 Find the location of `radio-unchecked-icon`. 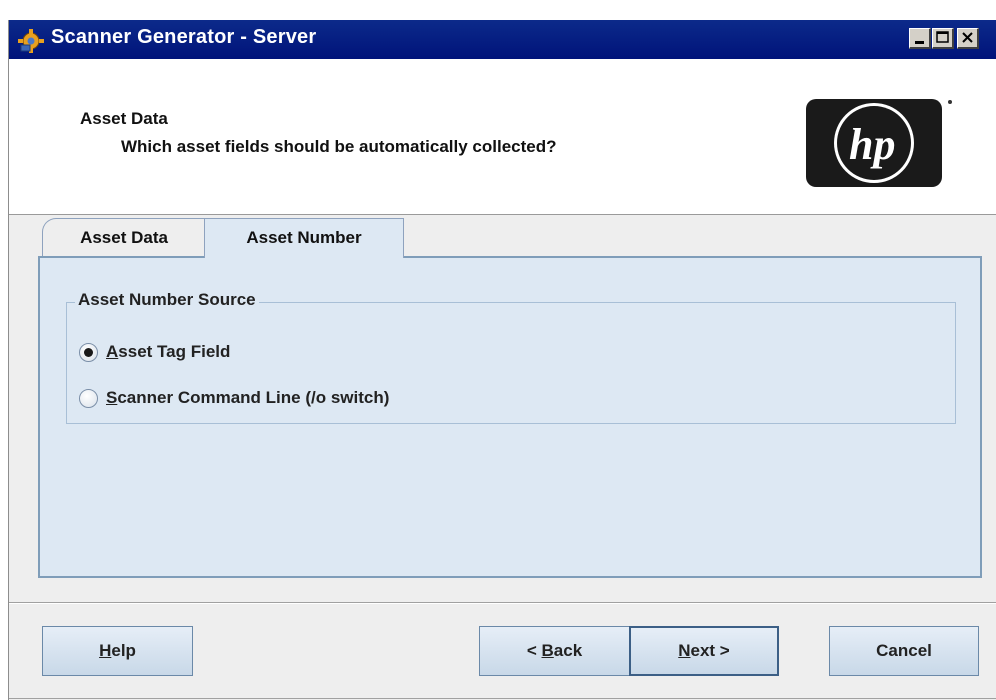

radio-unchecked-icon is located at coordinates (88, 398).